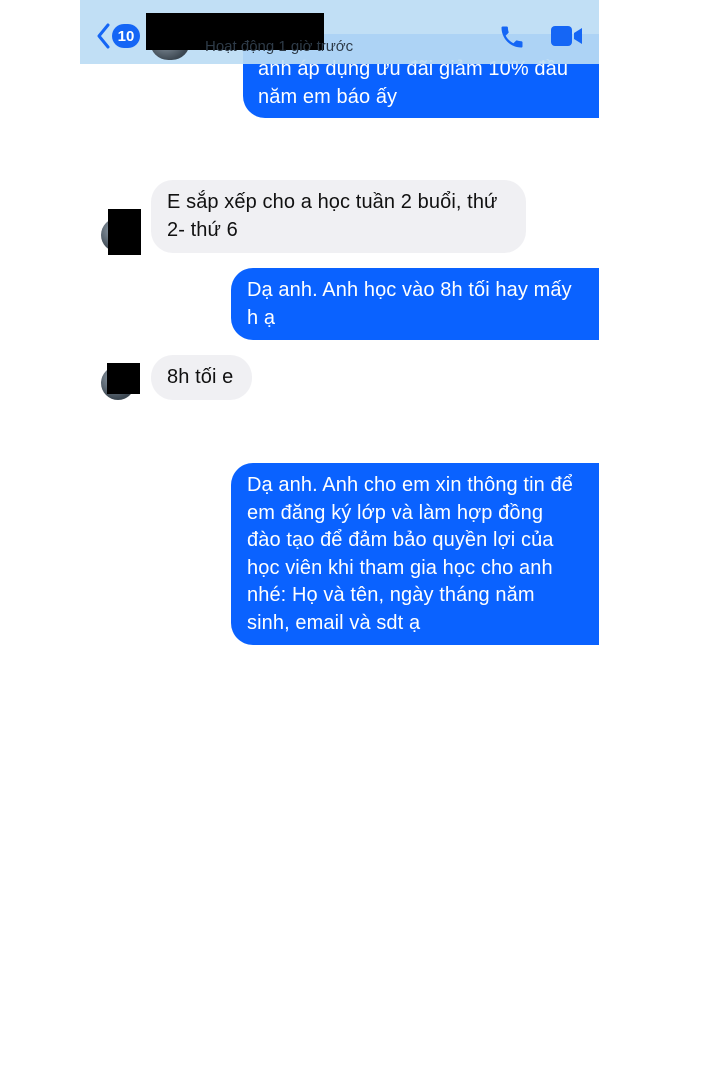 This screenshot has height=1080, width=720. I want to click on phone-icon, so click(512, 37).